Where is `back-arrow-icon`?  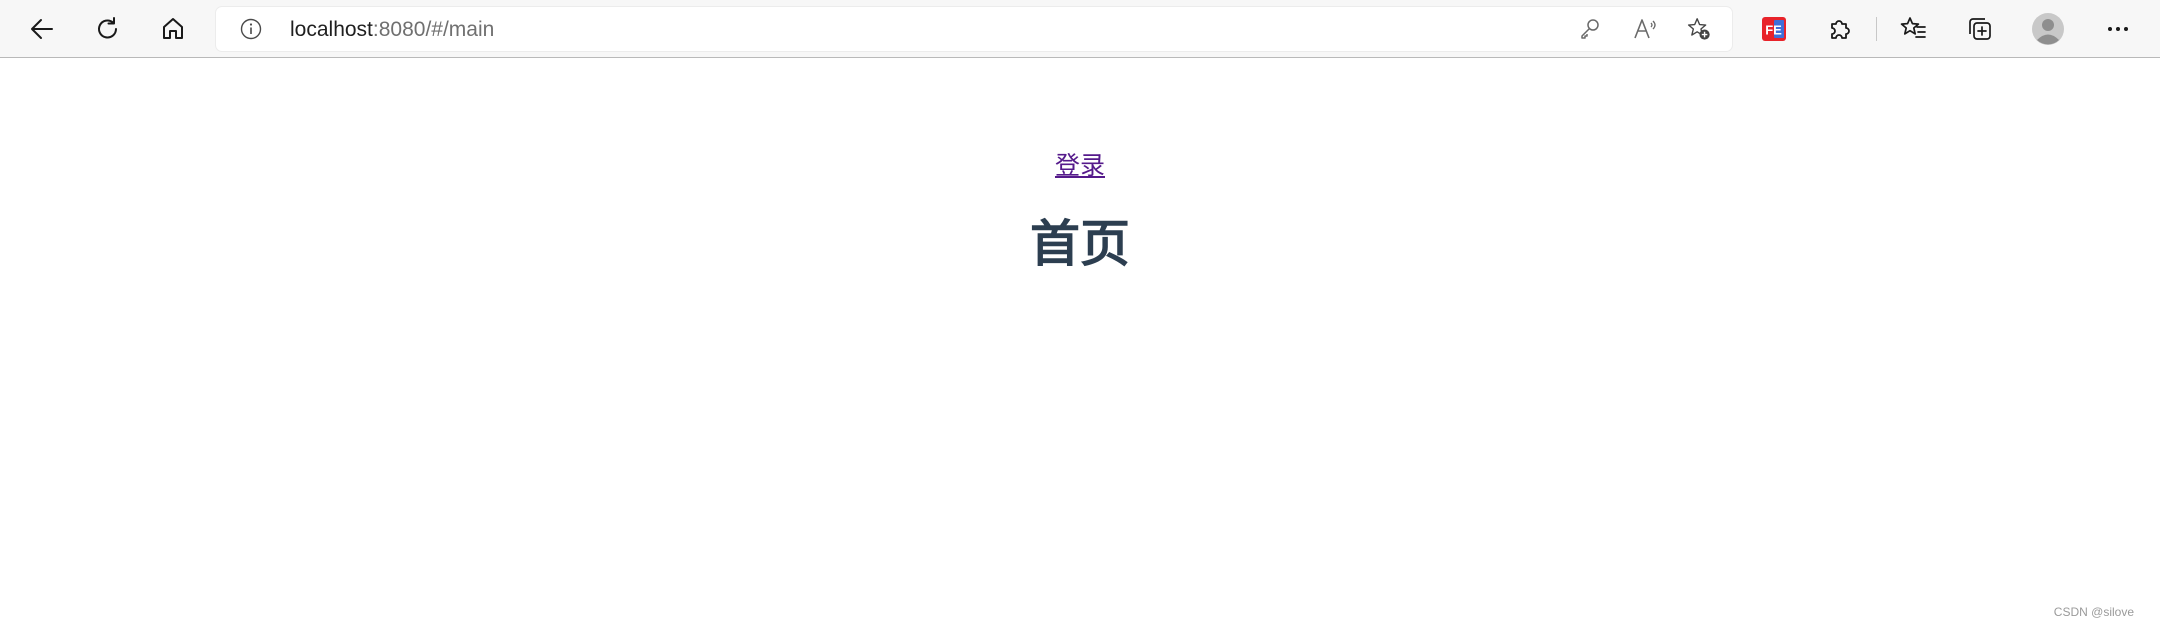 back-arrow-icon is located at coordinates (42, 29).